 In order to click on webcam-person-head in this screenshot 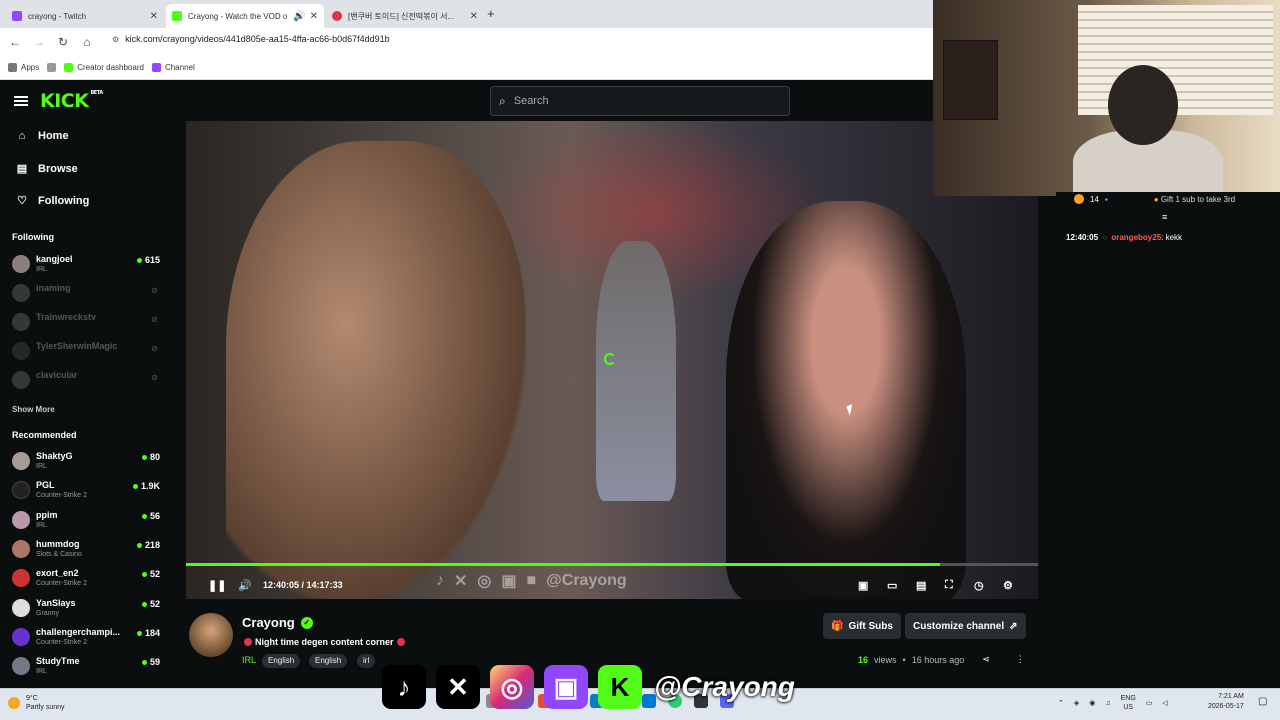, I will do `click(1143, 105)`.